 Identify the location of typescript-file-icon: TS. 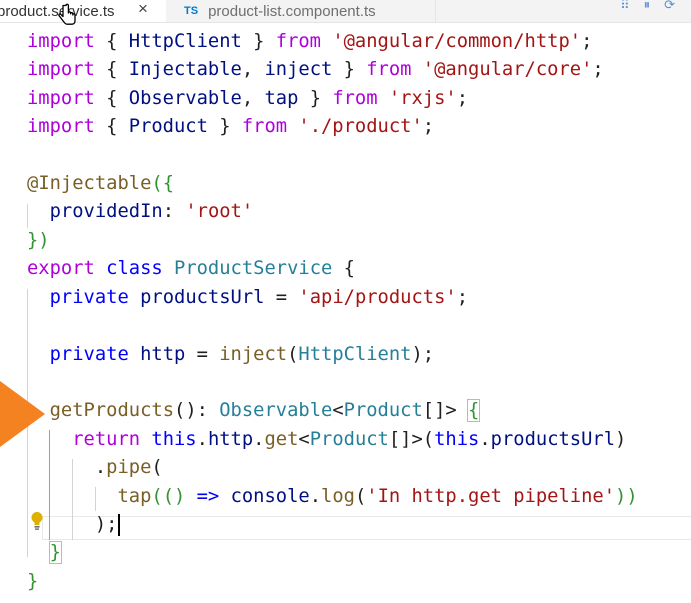
(191, 11).